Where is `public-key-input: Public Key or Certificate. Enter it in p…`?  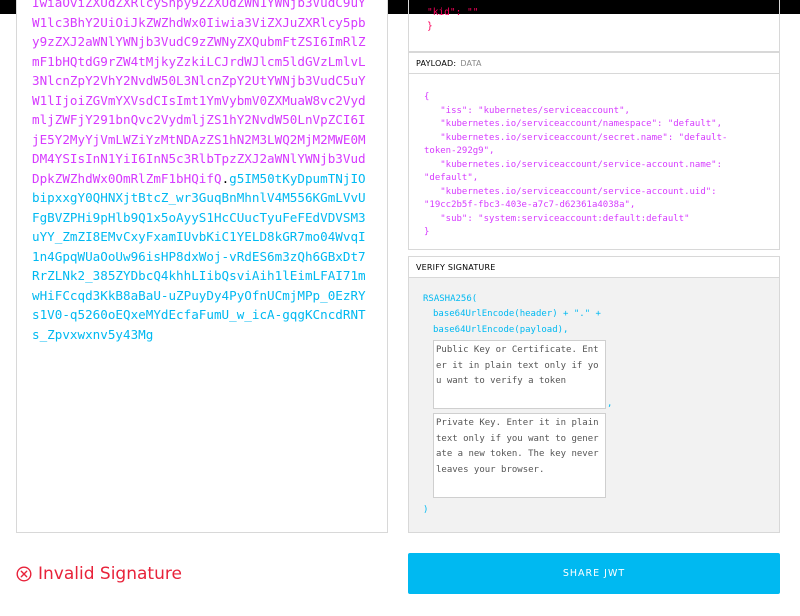 public-key-input: Public Key or Certificate. Enter it in p… is located at coordinates (519, 374).